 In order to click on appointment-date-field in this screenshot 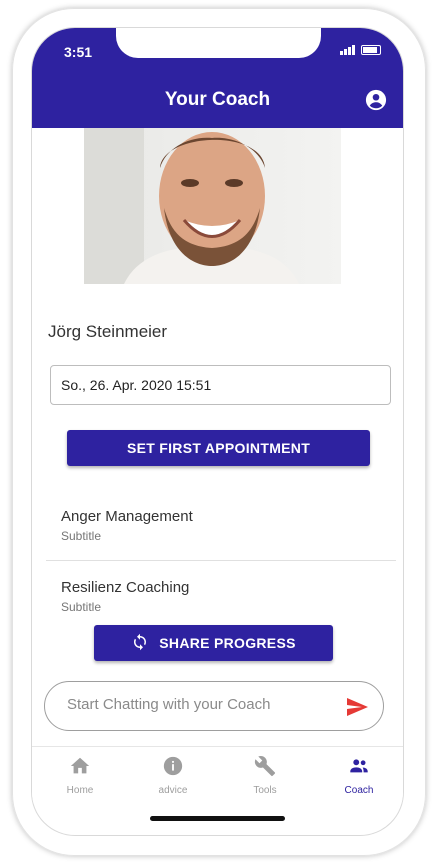, I will do `click(220, 385)`.